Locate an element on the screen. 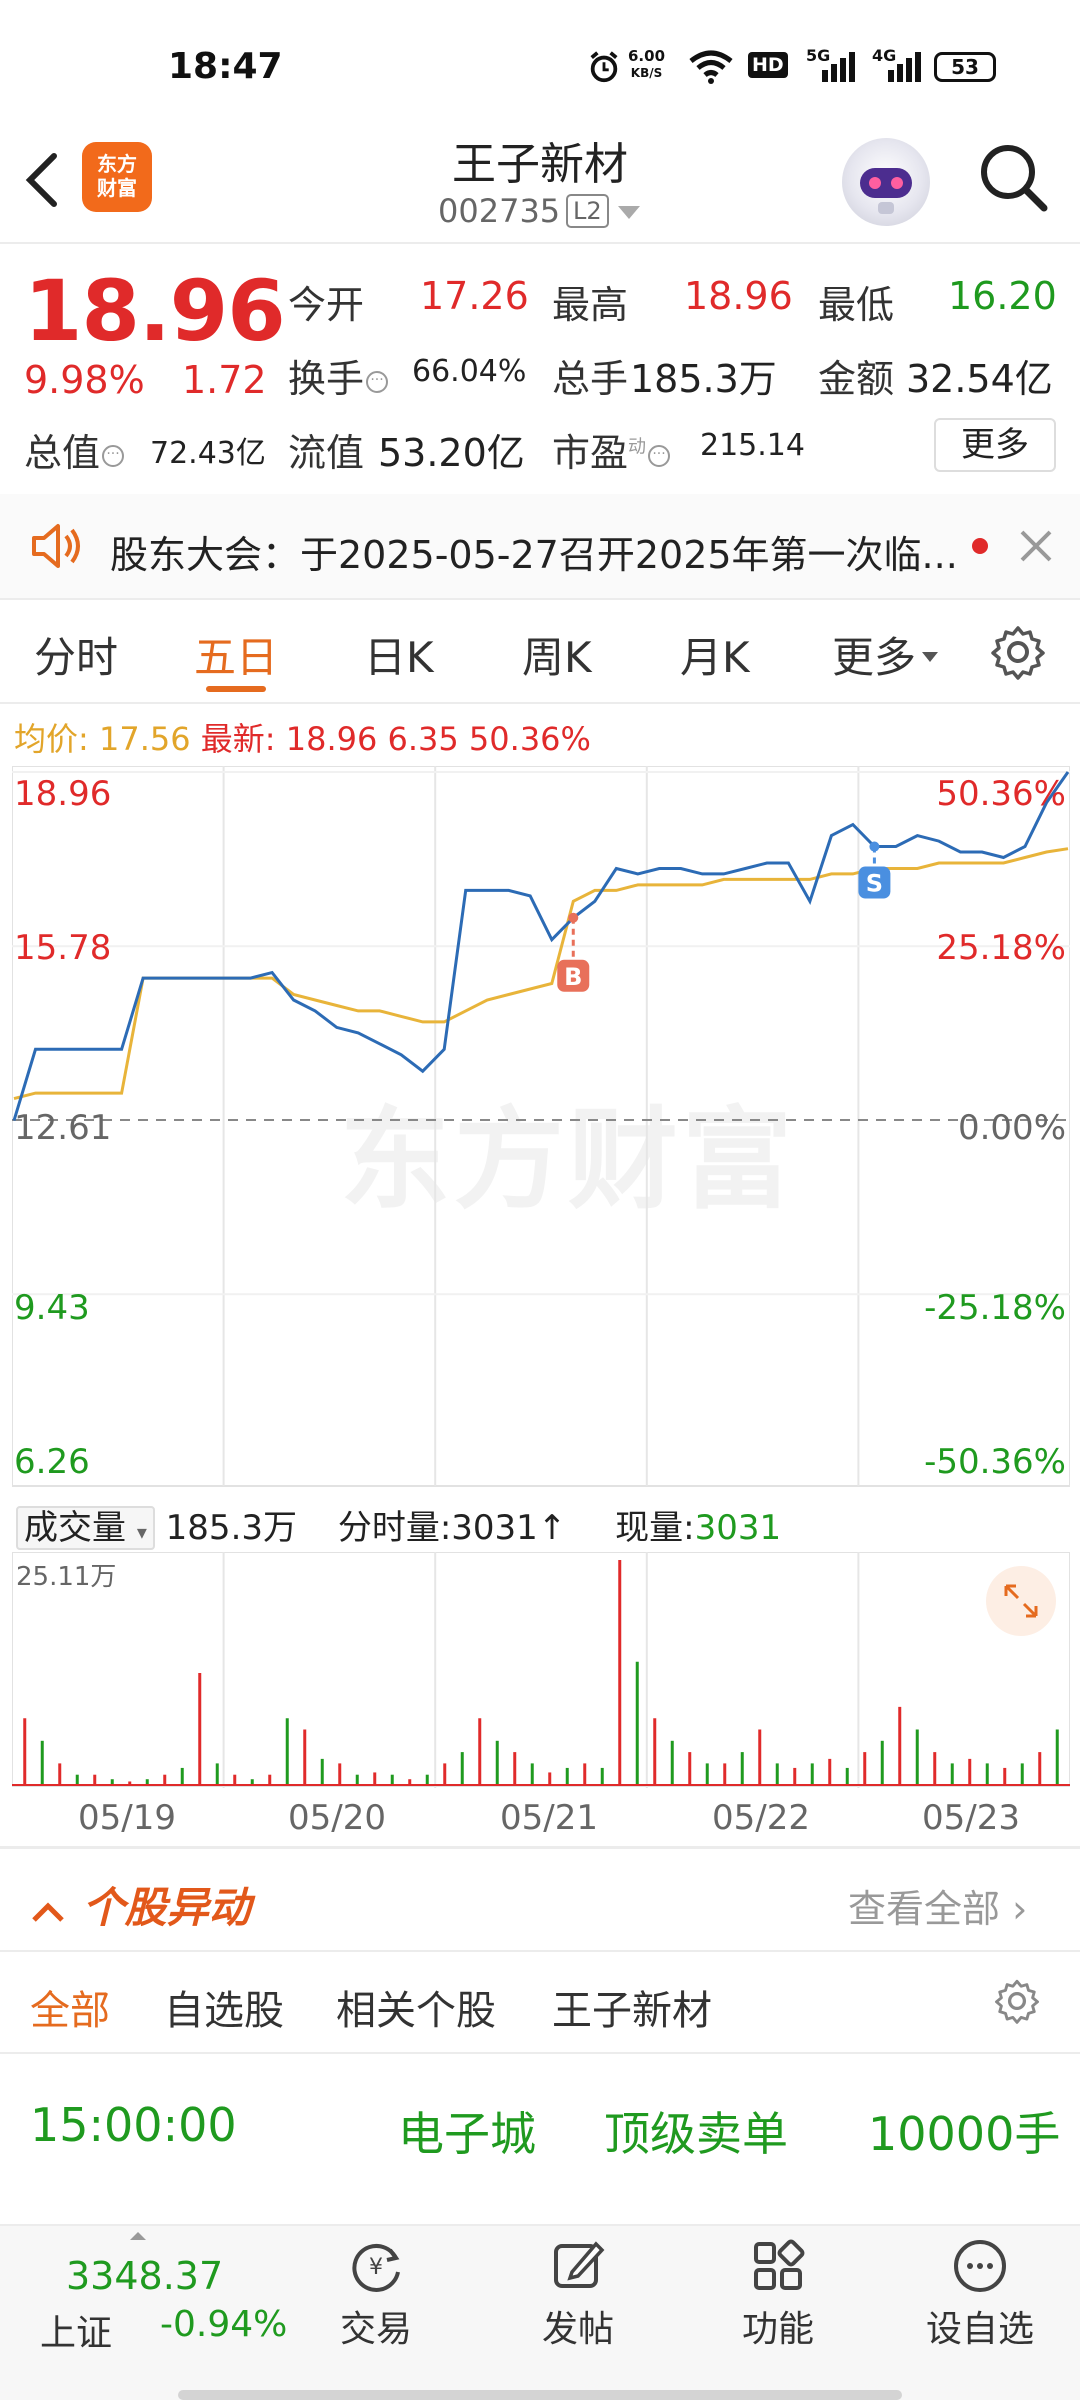 This screenshot has height=2400, width=1080. battery-icon: 53 is located at coordinates (965, 67).